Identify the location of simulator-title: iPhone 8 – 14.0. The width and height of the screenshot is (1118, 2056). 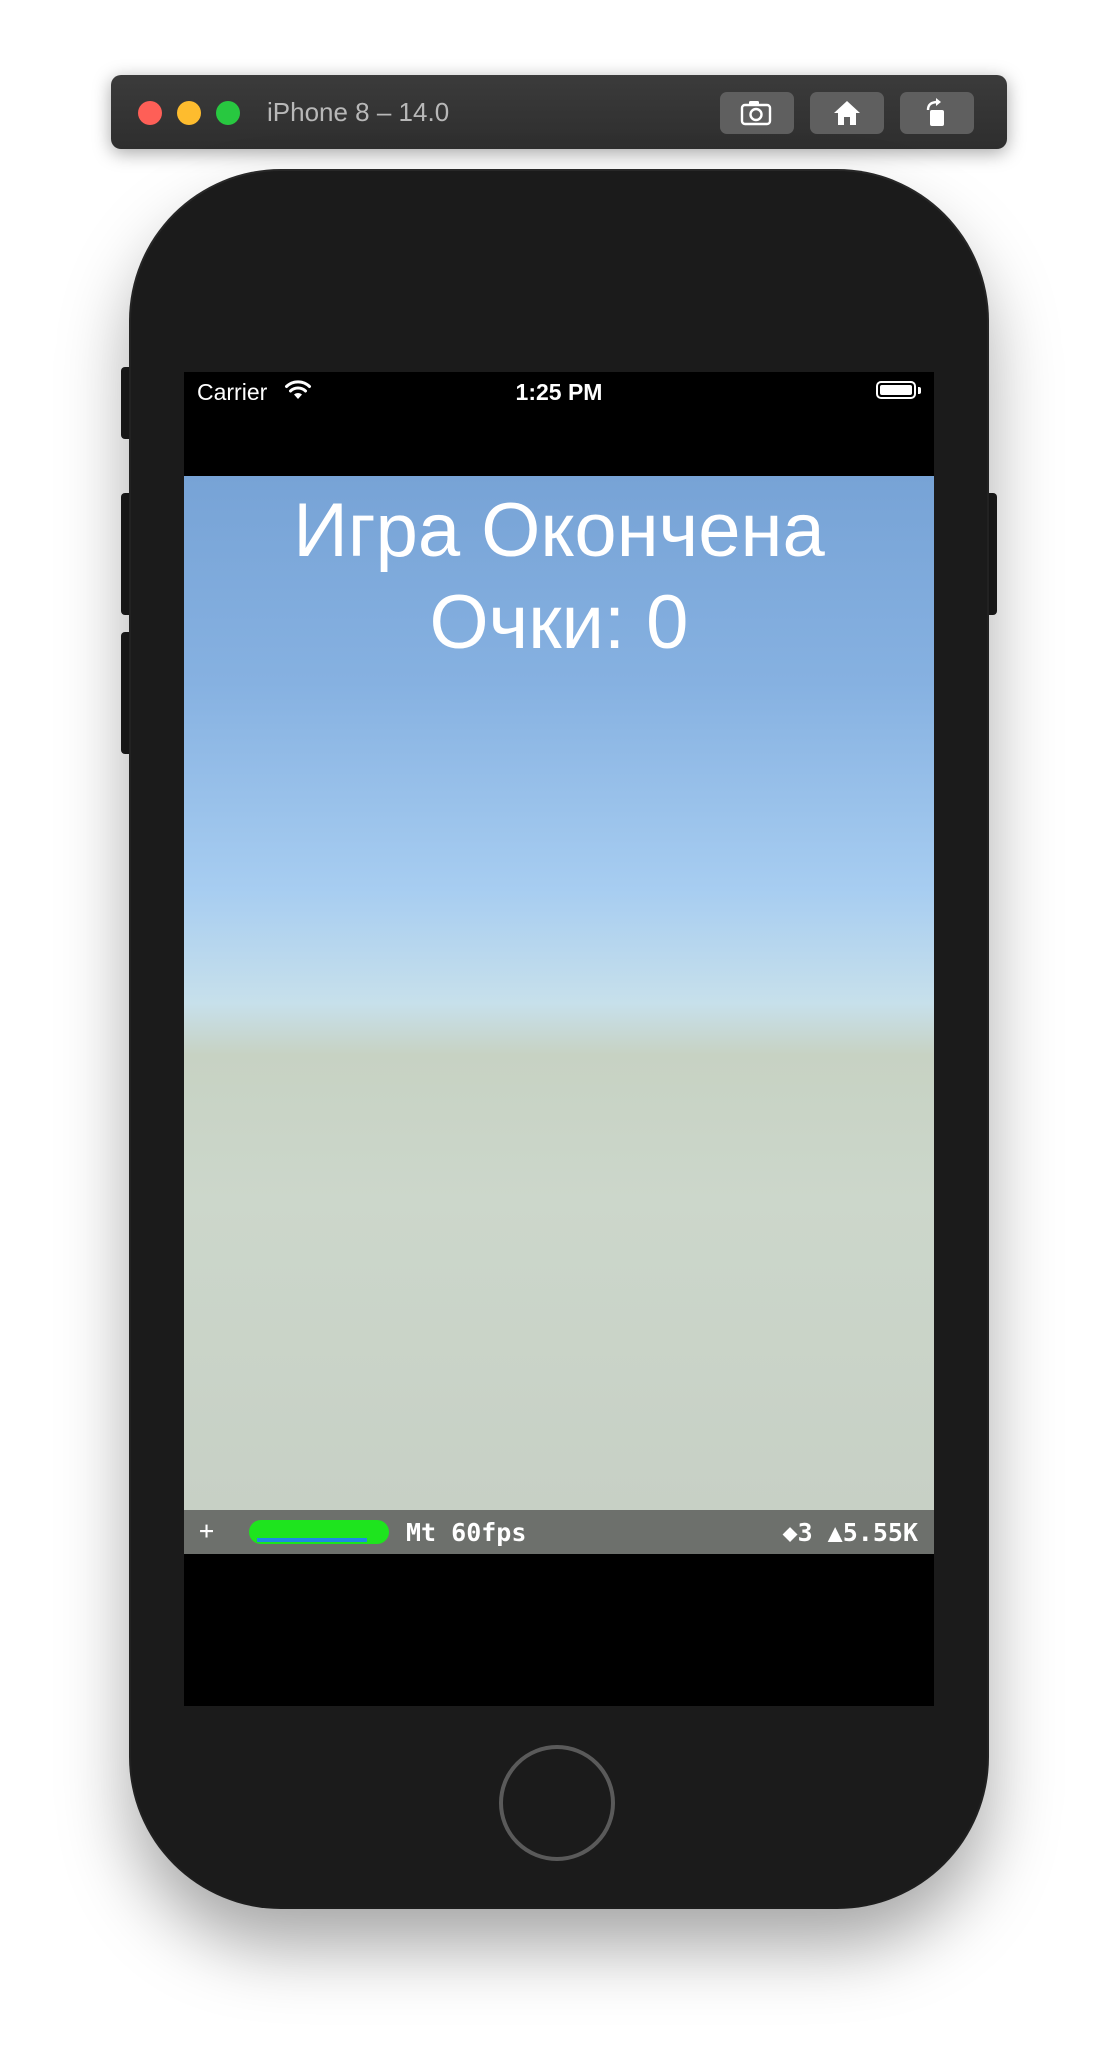
(358, 112).